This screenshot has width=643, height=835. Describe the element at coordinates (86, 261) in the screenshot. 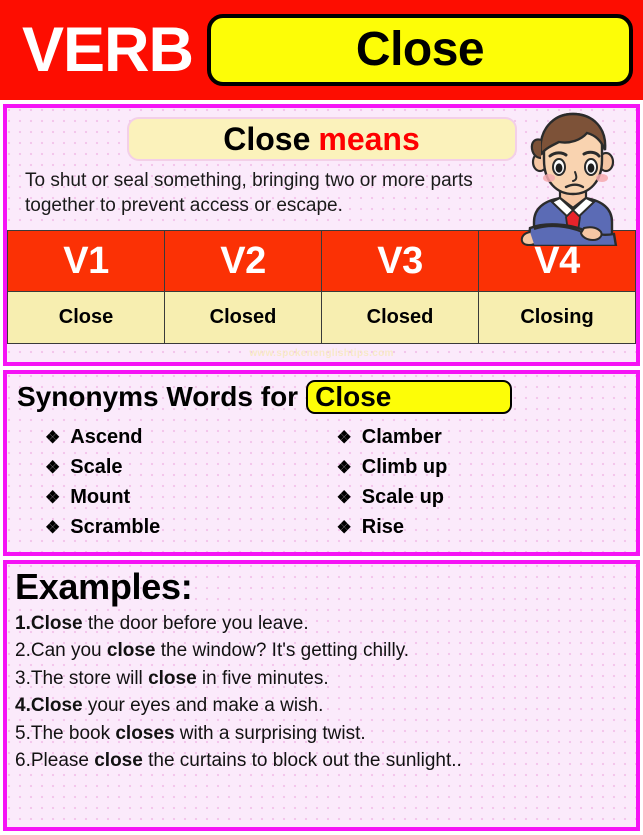

I see `column-header-v1: V1` at that location.